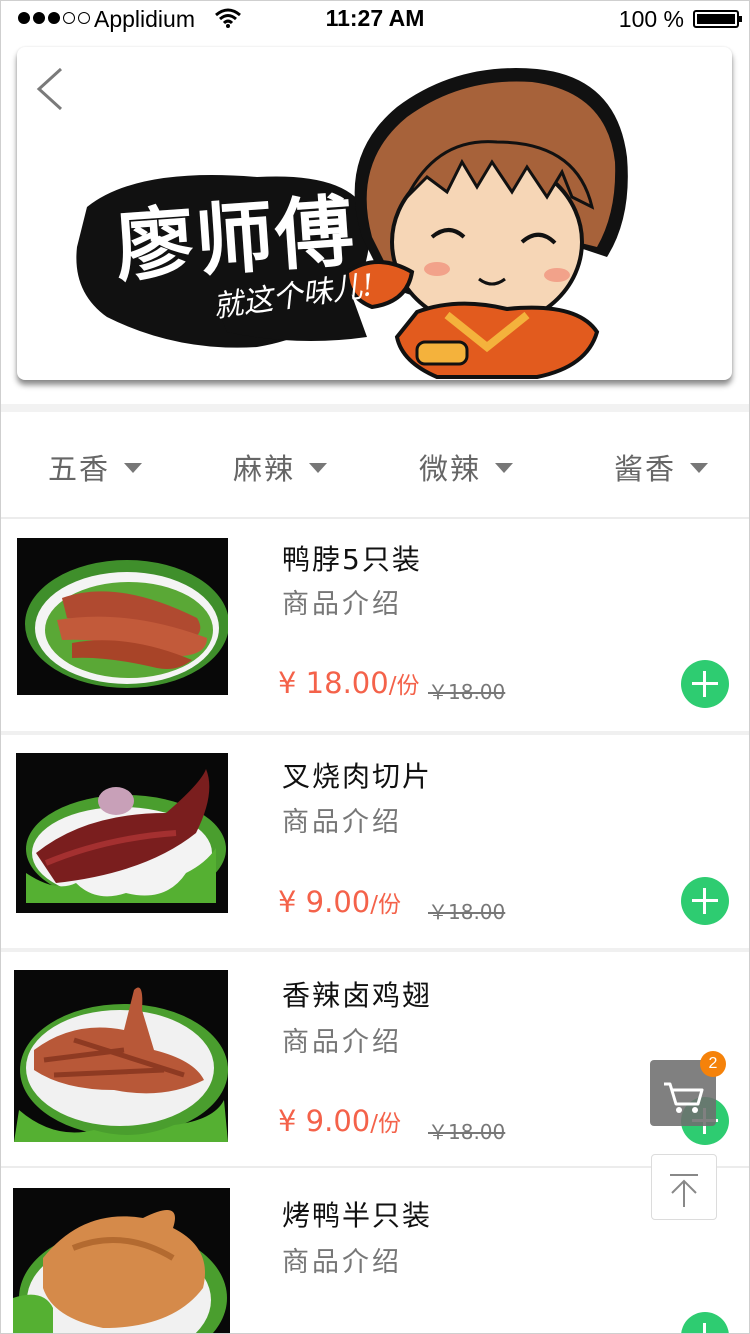 This screenshot has width=750, height=1334. Describe the element at coordinates (375, 20) in the screenshot. I see `status-bar: Applidium 11:27 AM 100 %` at that location.